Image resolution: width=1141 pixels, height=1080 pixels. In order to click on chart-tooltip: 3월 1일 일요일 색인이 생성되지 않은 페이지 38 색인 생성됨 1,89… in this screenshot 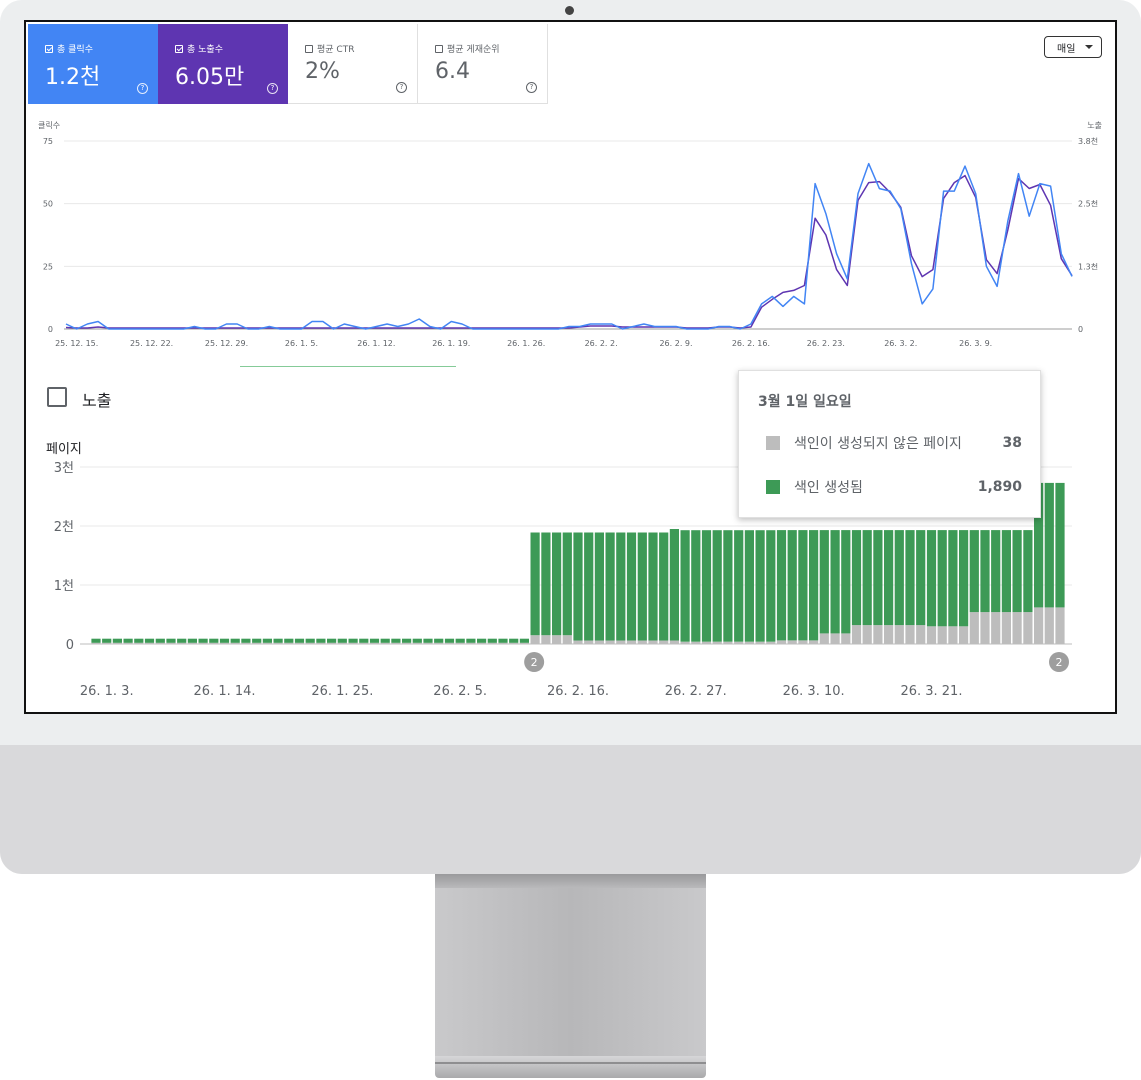, I will do `click(889, 444)`.